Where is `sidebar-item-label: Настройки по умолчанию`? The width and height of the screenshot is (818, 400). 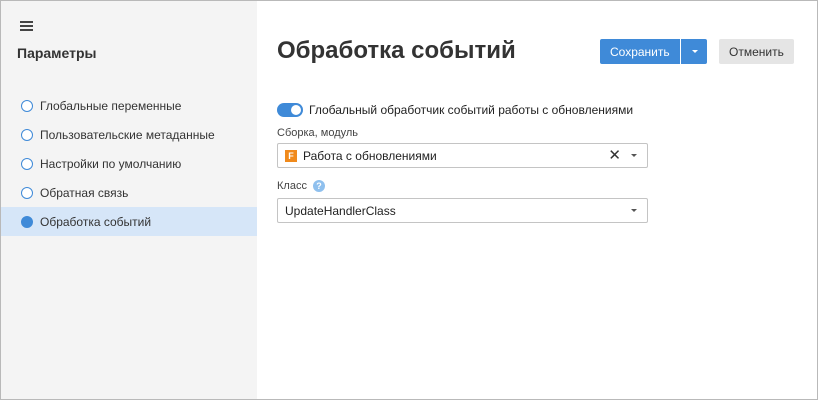 sidebar-item-label: Настройки по умолчанию is located at coordinates (111, 163).